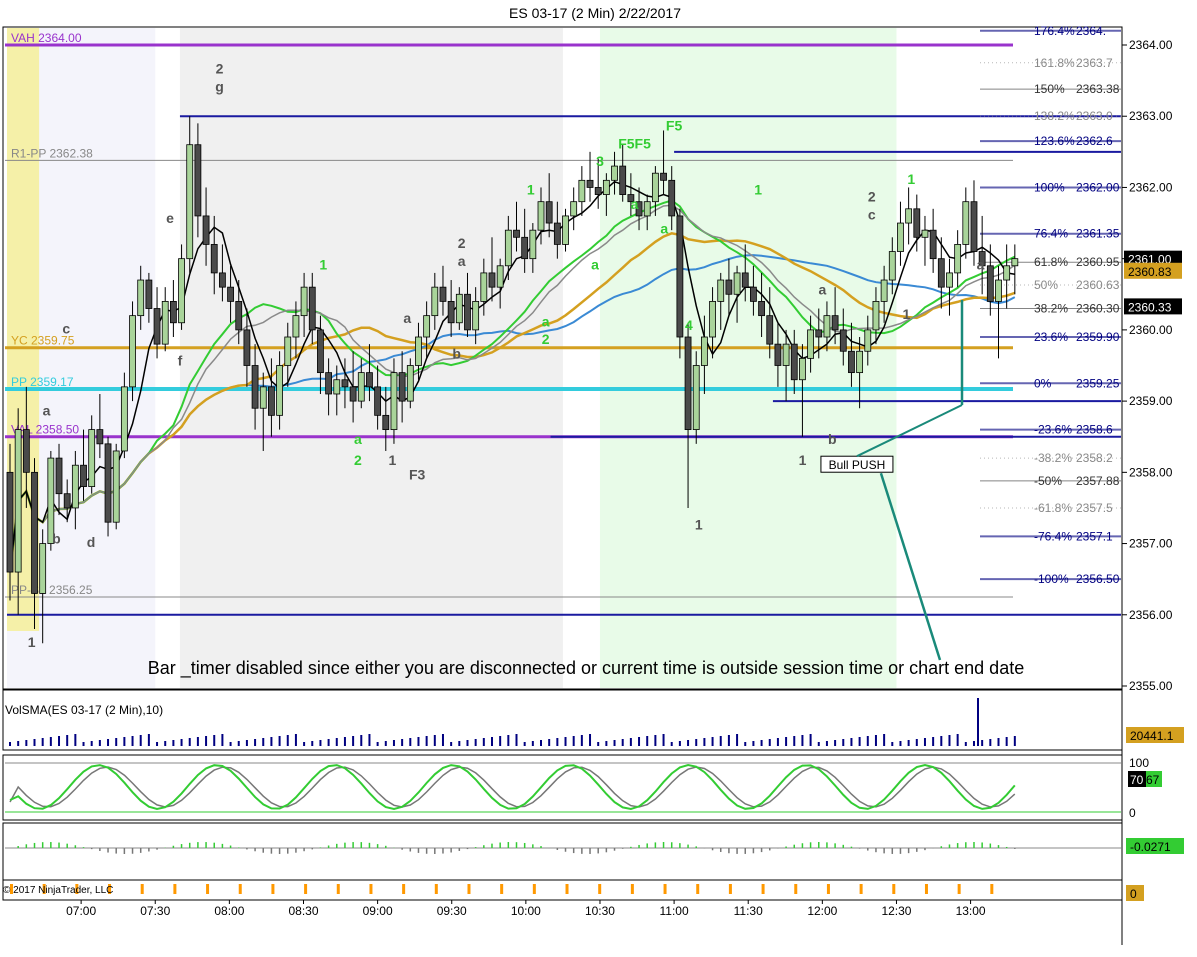 This screenshot has width=1197, height=957. What do you see at coordinates (634, 143) in the screenshot?
I see `wave-label: F5F5` at bounding box center [634, 143].